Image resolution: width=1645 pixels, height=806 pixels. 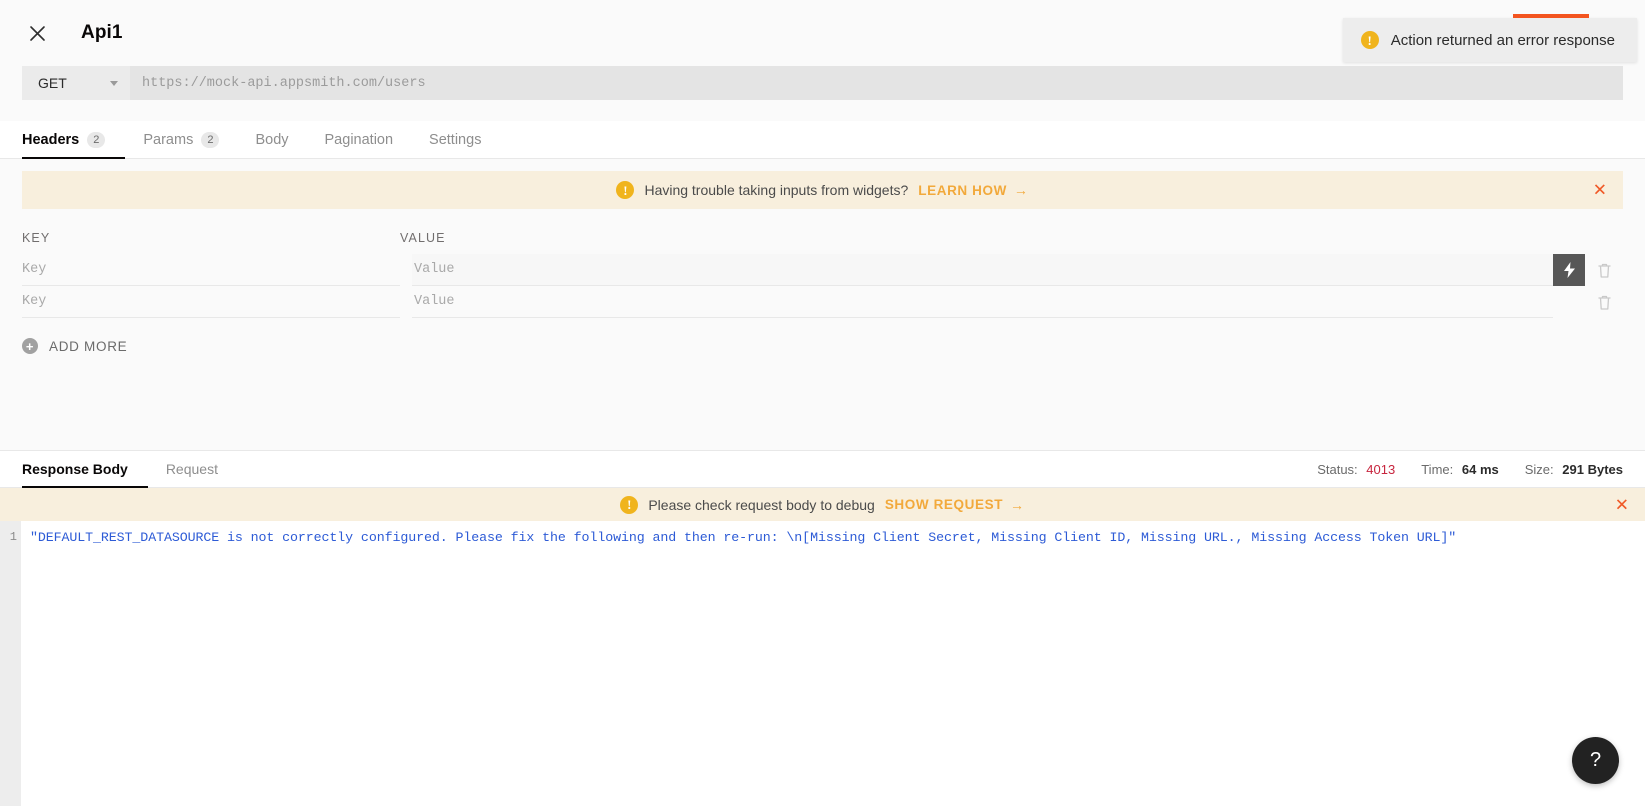 I want to click on toast-message: Action returned an error response, so click(x=1502, y=40).